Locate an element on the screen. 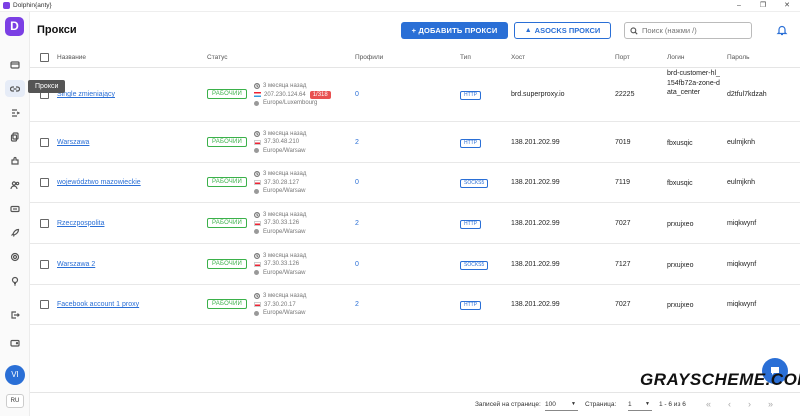 This screenshot has height=416, width=800. proxy-name-link: województwo mazowieckie is located at coordinates (99, 182).